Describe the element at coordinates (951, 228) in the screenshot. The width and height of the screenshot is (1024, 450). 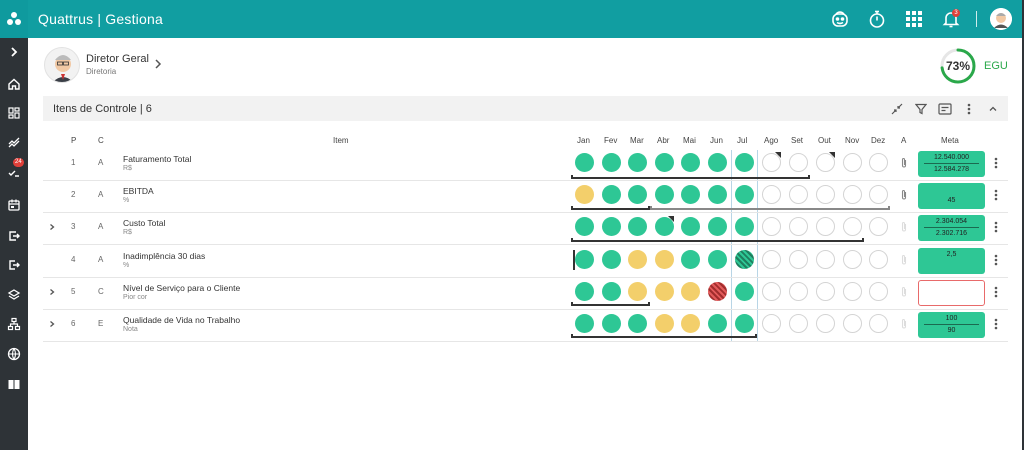
I see `meta-box: 2.304.054 2.302.716` at that location.